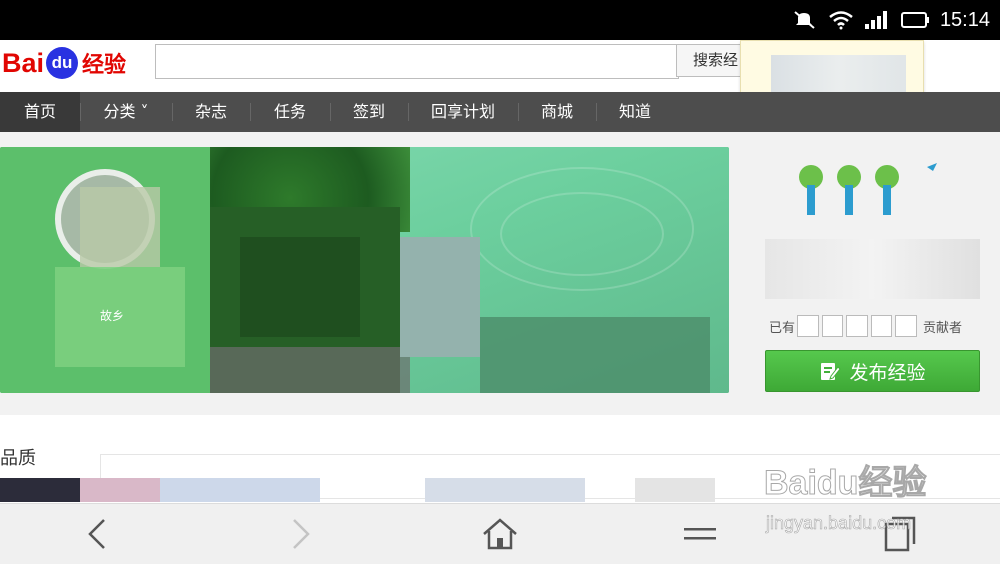  What do you see at coordinates (104, 64) in the screenshot?
I see `logo-jingyan: 经验` at bounding box center [104, 64].